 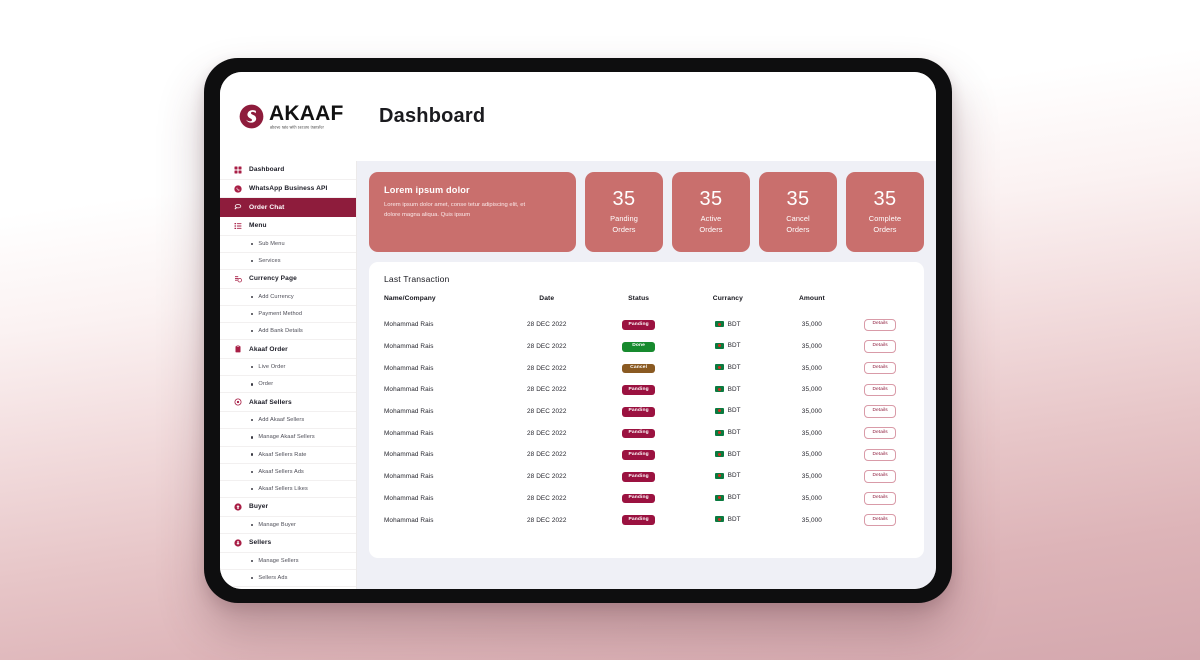 I want to click on sidebar-subitem-add-currency: Add Currency, so click(x=288, y=297).